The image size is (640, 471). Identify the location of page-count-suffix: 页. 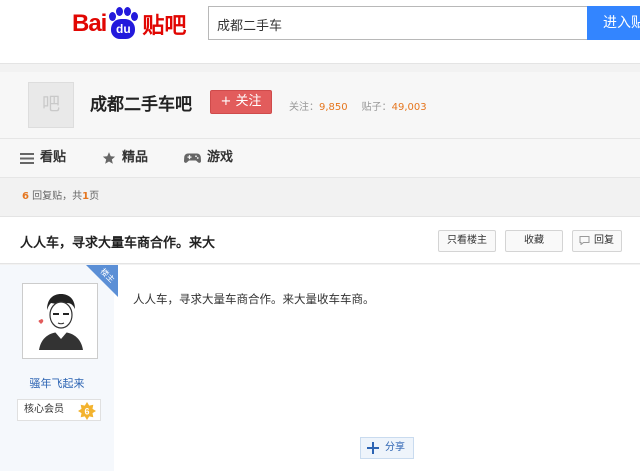
(94, 196).